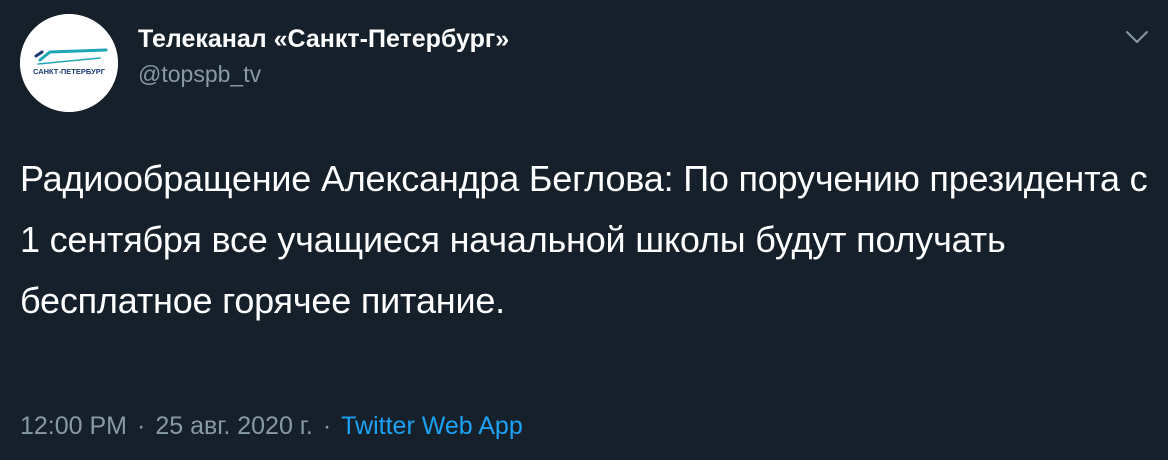 Image resolution: width=1168 pixels, height=460 pixels. I want to click on tweet-date: 25 авг. 2020 г., so click(233, 426).